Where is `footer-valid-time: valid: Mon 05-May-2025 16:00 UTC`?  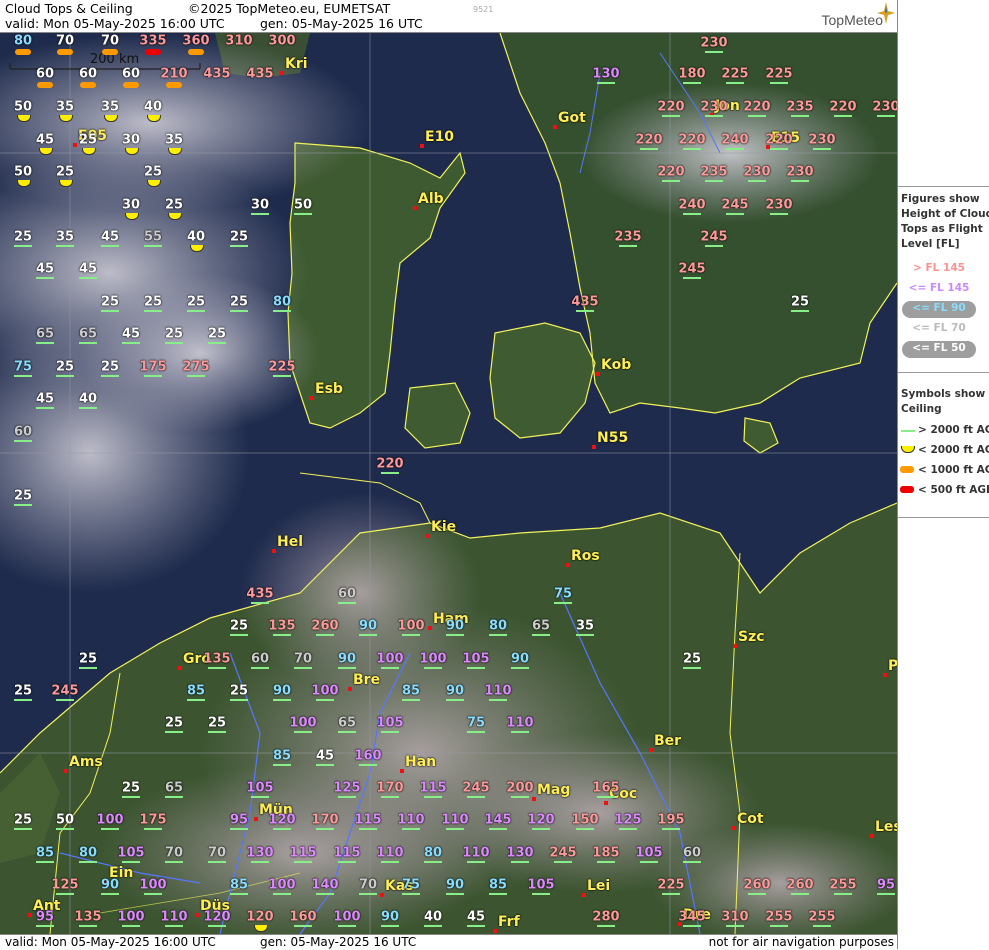
footer-valid-time: valid: Mon 05-May-2025 16:00 UTC is located at coordinates (110, 942).